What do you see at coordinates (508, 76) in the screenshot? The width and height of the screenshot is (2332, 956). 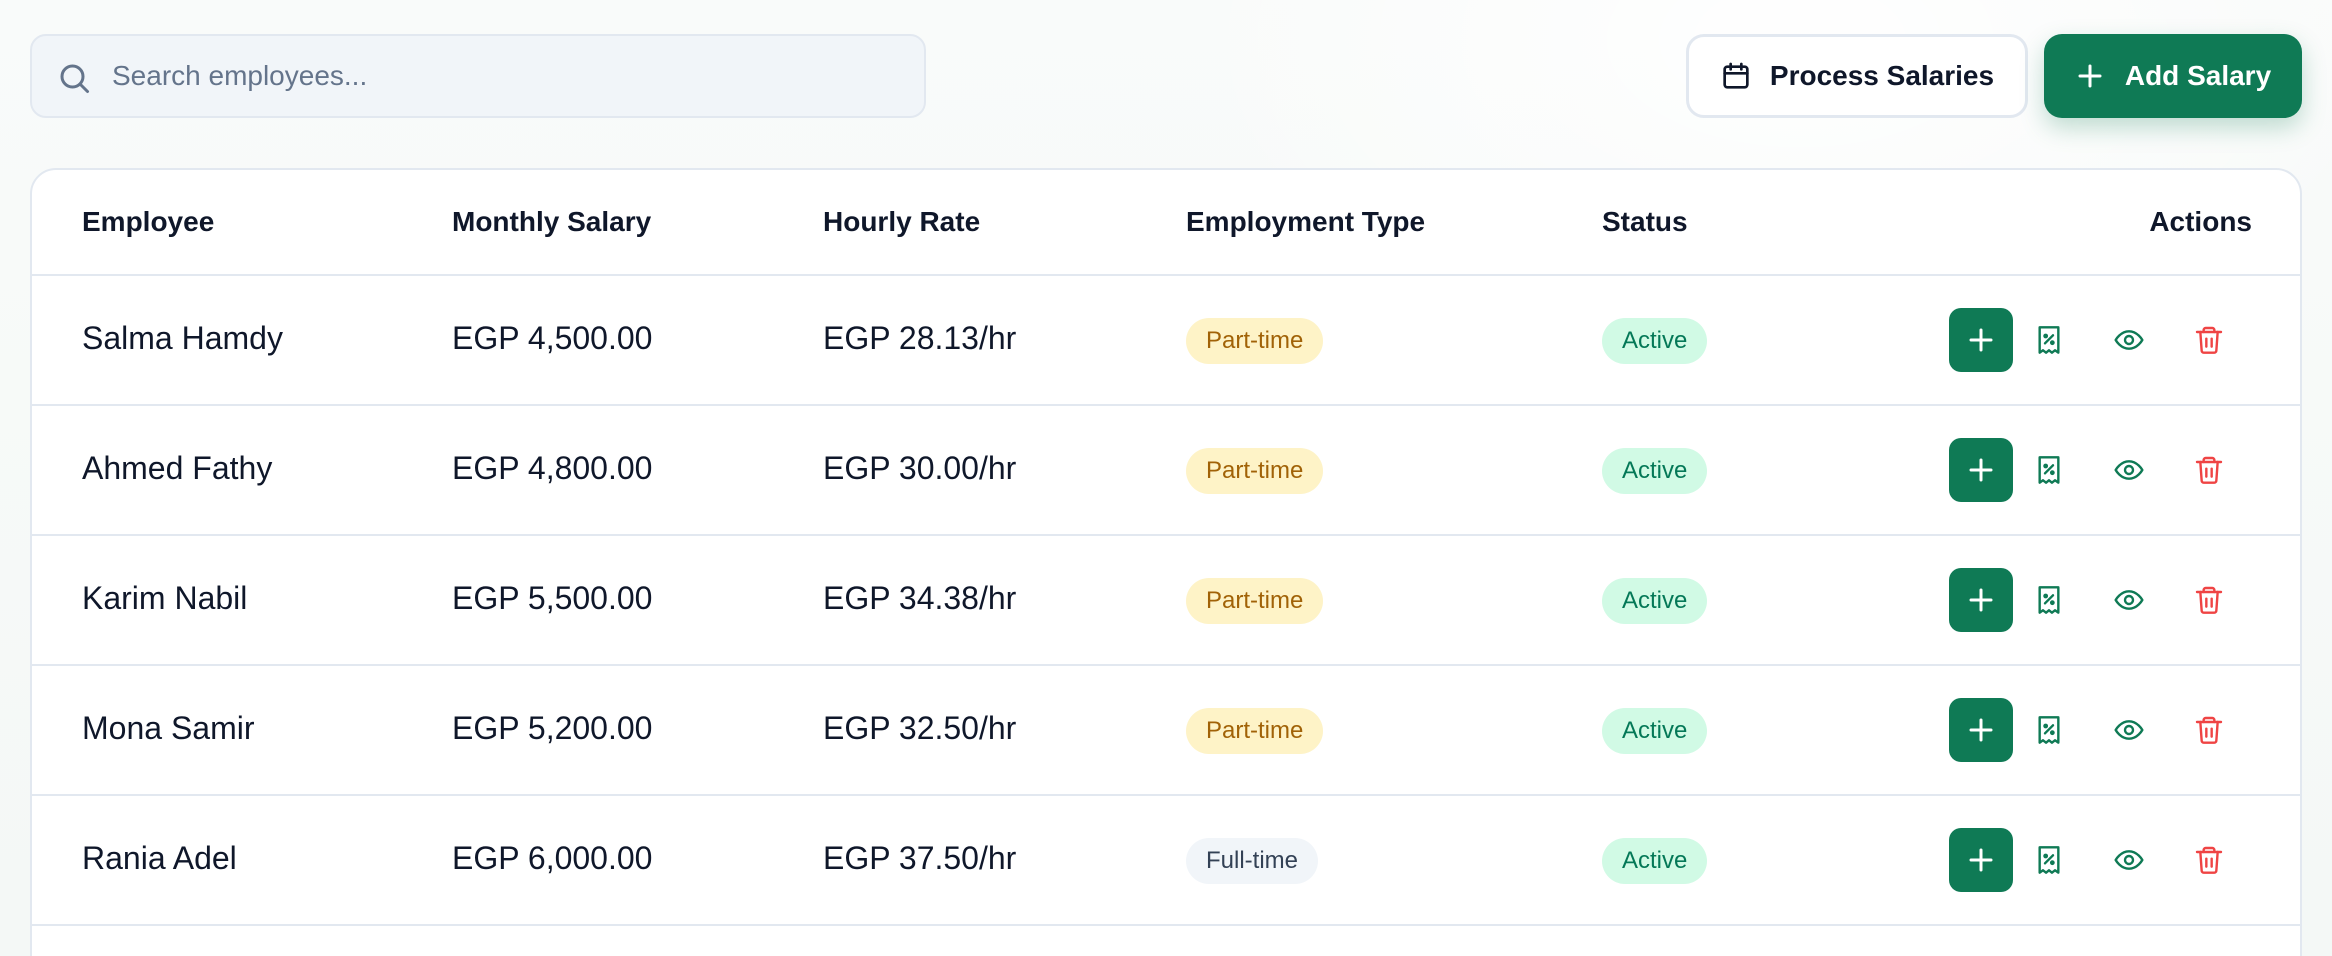 I see `search-input` at bounding box center [508, 76].